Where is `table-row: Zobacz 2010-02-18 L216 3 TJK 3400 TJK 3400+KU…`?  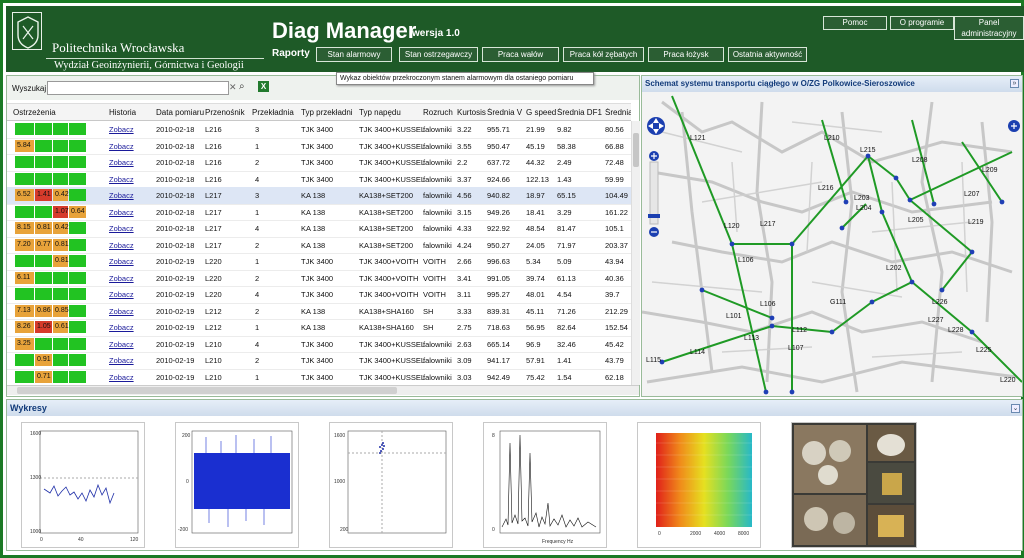
table-row: Zobacz 2010-02-18 L216 3 TJK 3400 TJK 3400+KU… is located at coordinates (319, 130).